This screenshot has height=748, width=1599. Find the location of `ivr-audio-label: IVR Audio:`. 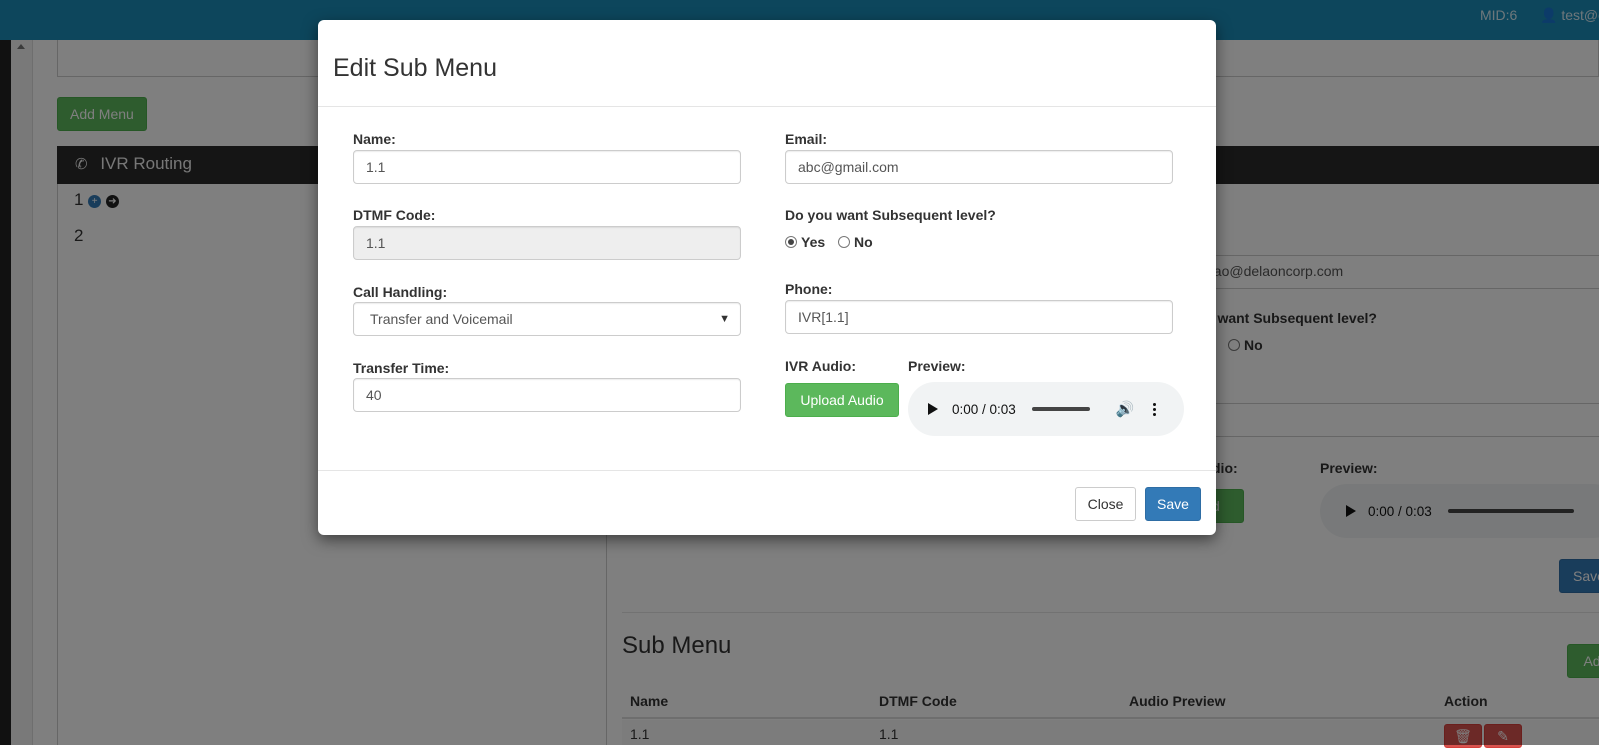

ivr-audio-label: IVR Audio: is located at coordinates (821, 366).